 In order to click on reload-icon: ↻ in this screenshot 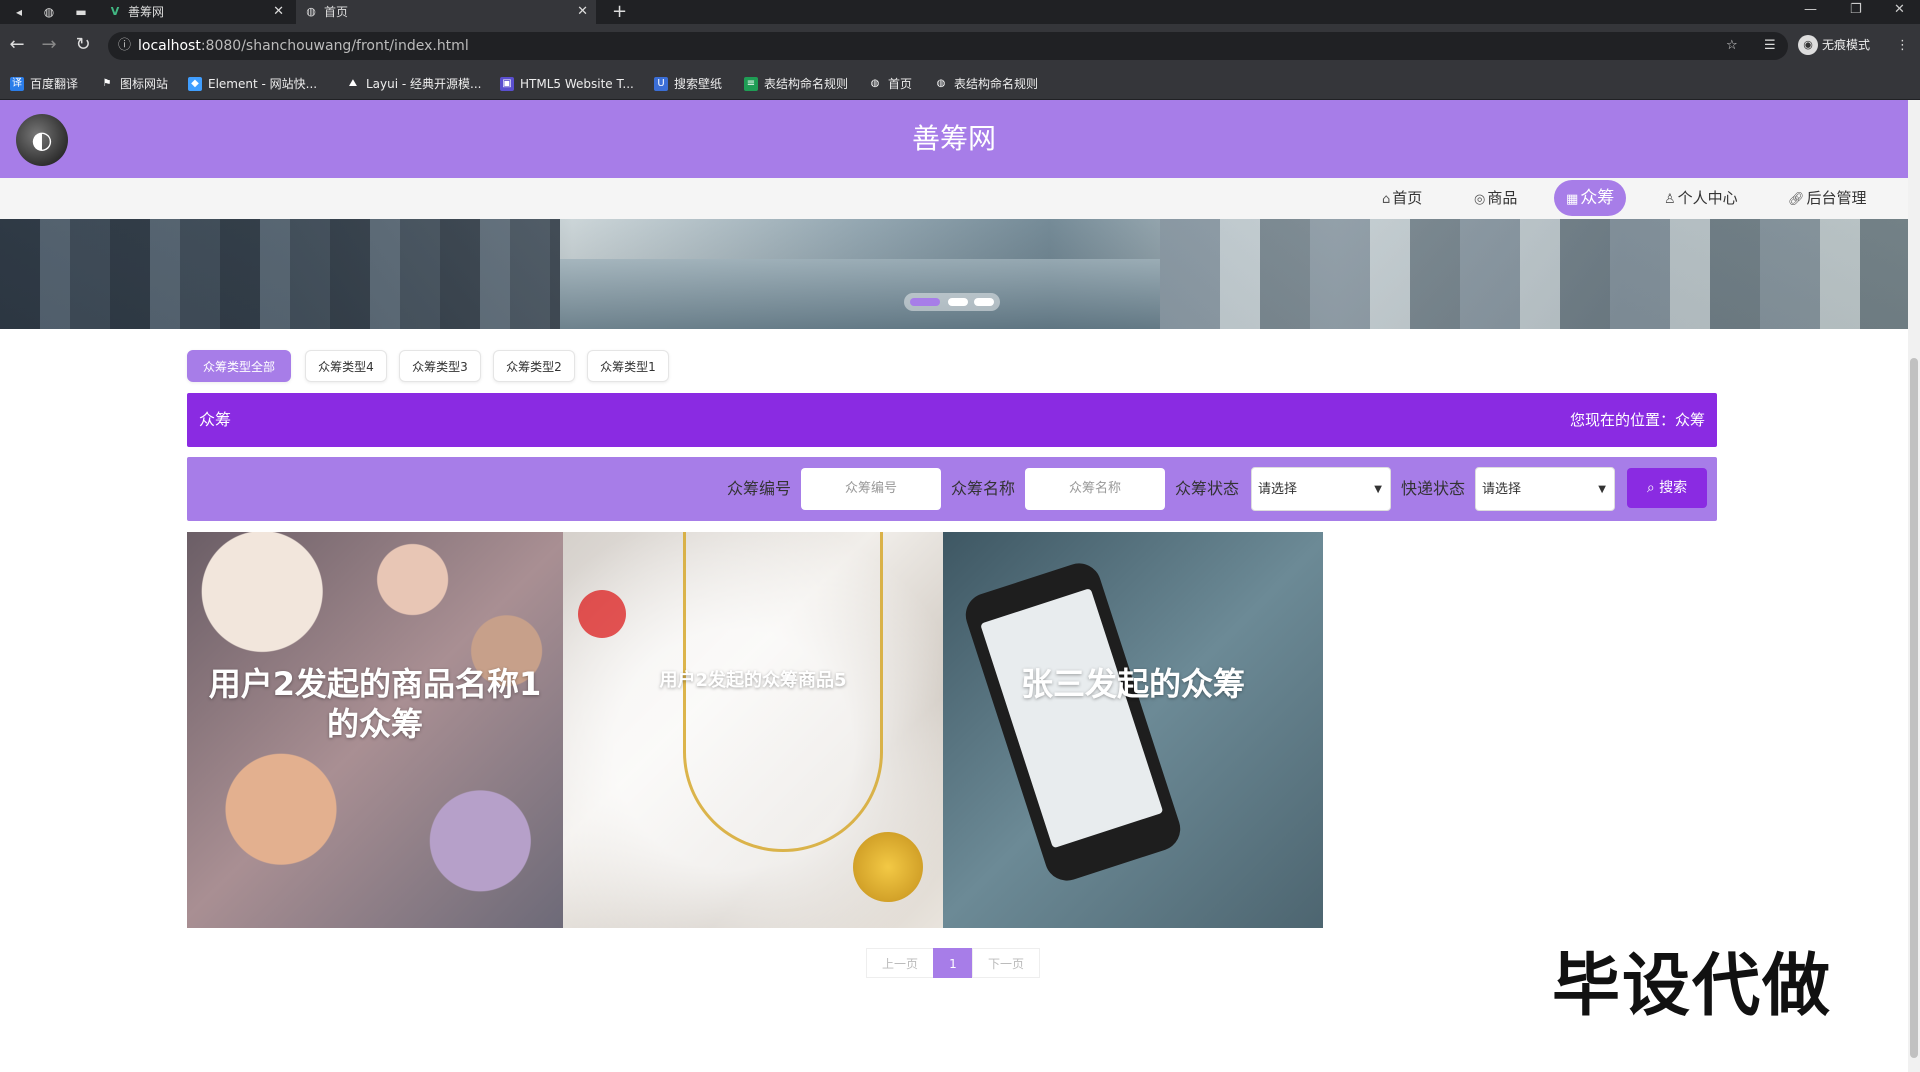, I will do `click(83, 45)`.